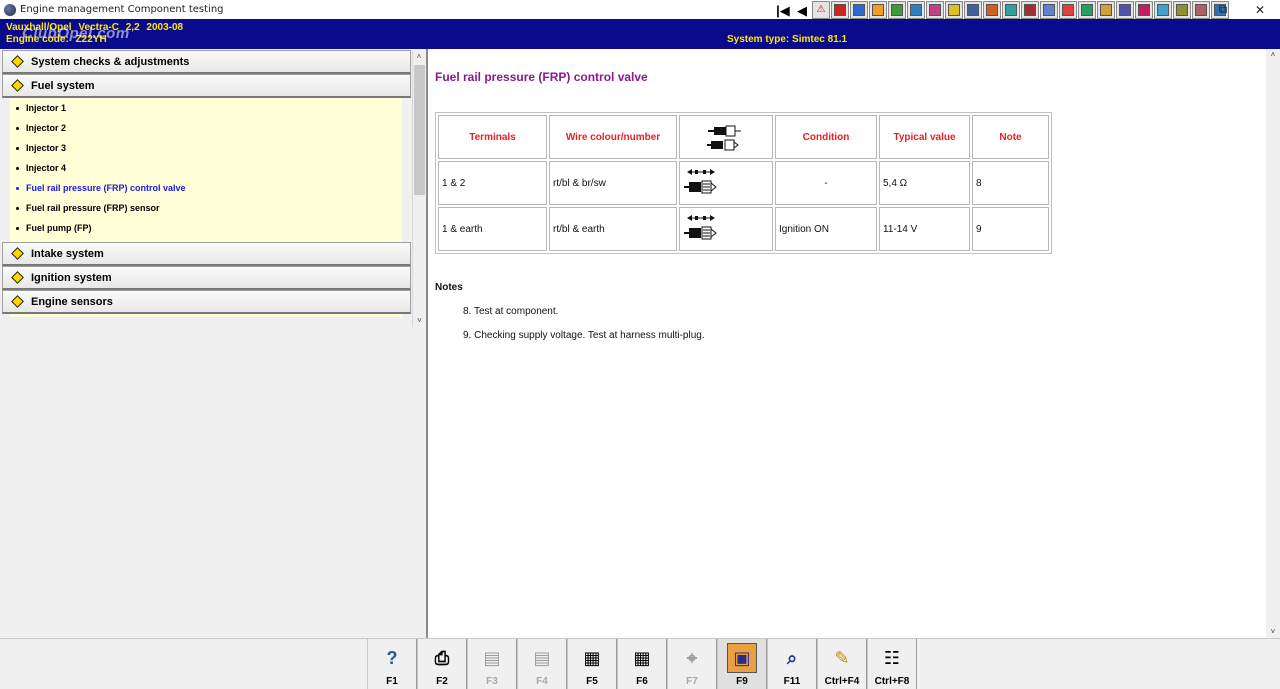 The width and height of the screenshot is (1280, 689). Describe the element at coordinates (46, 128) in the screenshot. I see `list-item-label: Injector 2` at that location.